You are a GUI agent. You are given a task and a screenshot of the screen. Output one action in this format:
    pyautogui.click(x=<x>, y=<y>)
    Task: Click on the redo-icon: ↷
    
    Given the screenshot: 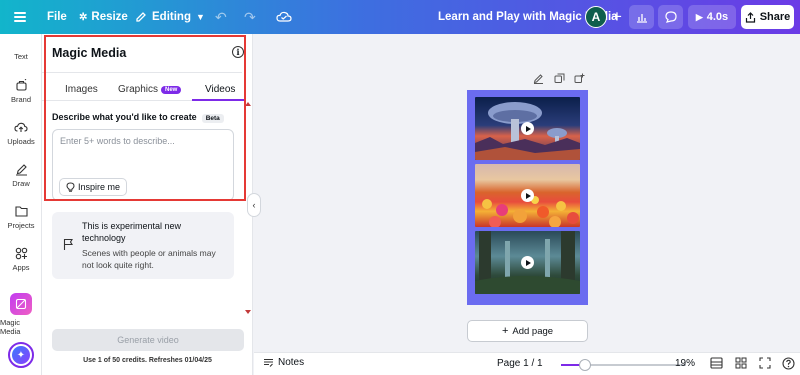 What is the action you would take?
    pyautogui.click(x=250, y=16)
    